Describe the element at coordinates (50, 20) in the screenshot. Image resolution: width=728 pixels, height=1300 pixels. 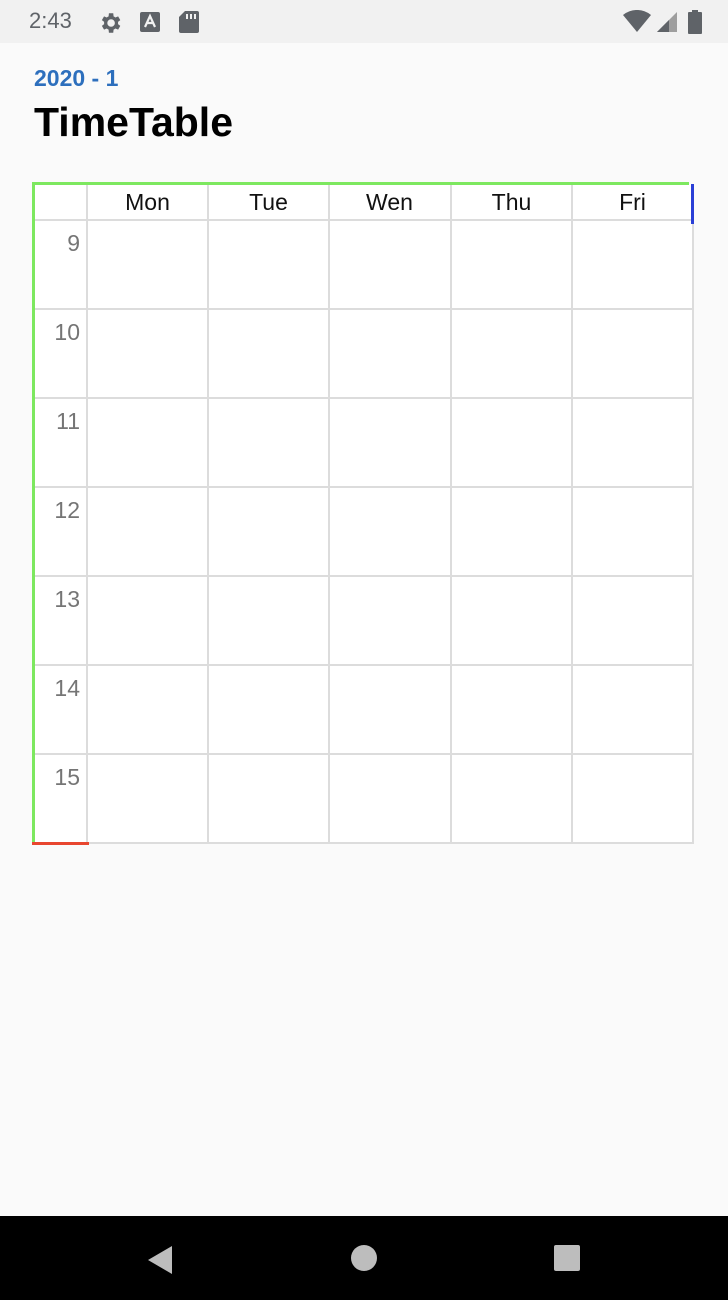
I see `status-time: 2:43` at that location.